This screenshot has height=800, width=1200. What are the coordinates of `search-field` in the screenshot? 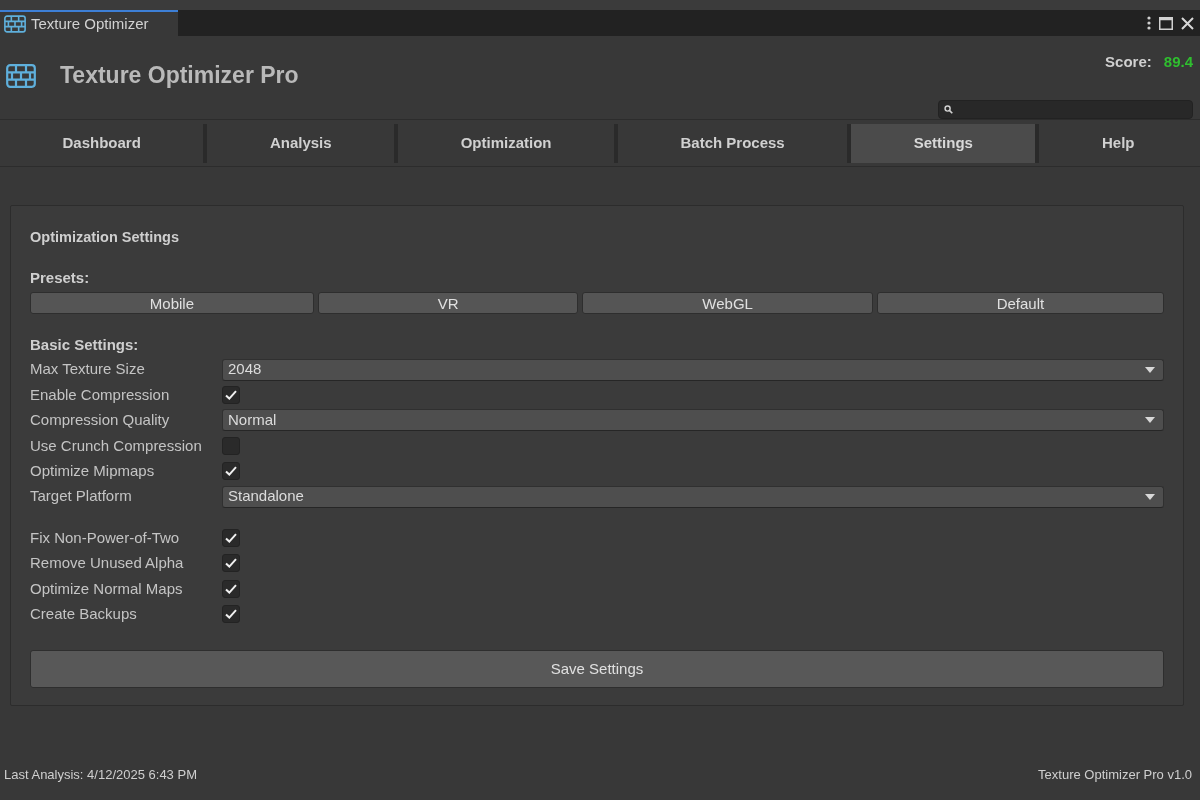 It's located at (1065, 109).